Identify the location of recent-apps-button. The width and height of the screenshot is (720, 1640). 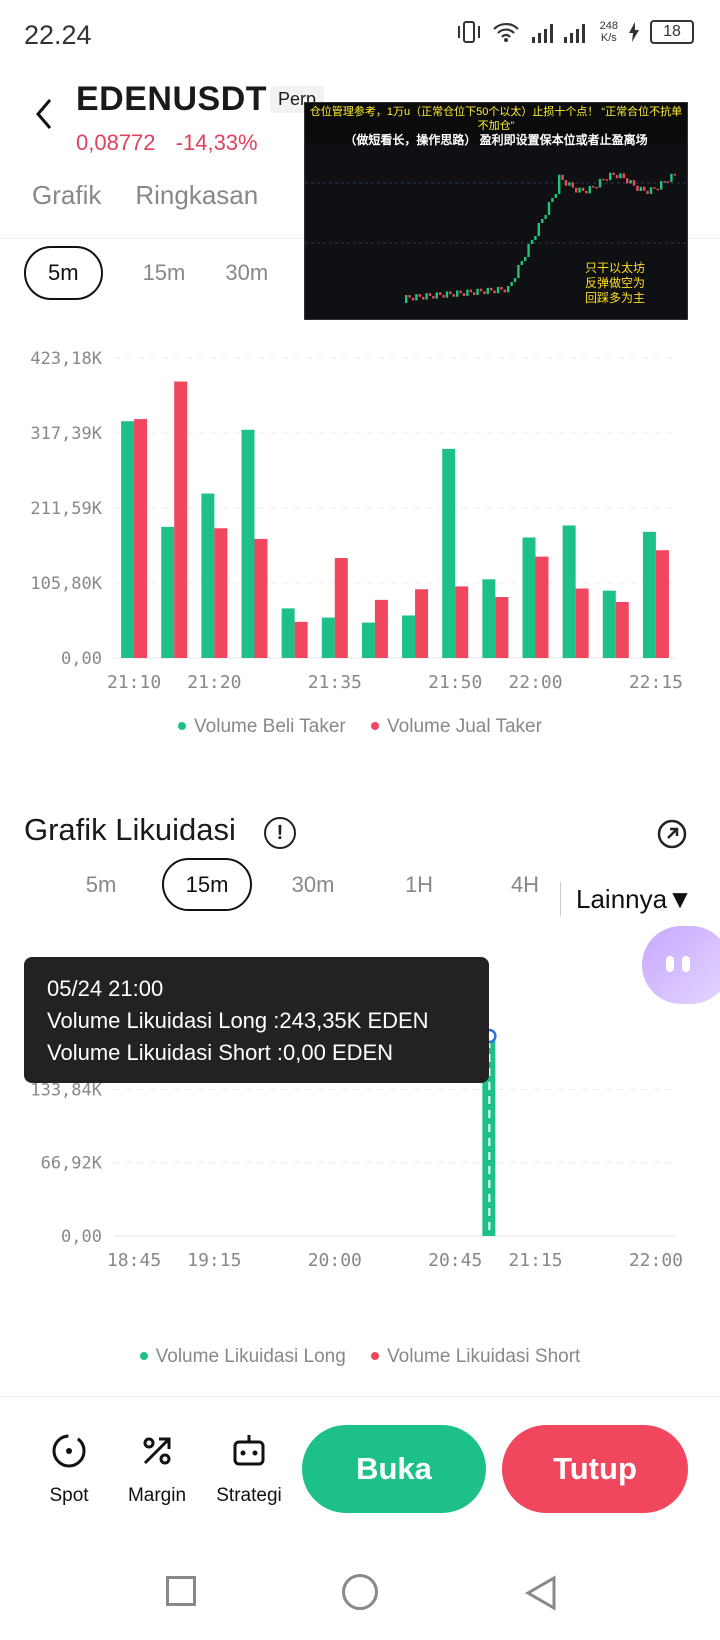
(181, 1591).